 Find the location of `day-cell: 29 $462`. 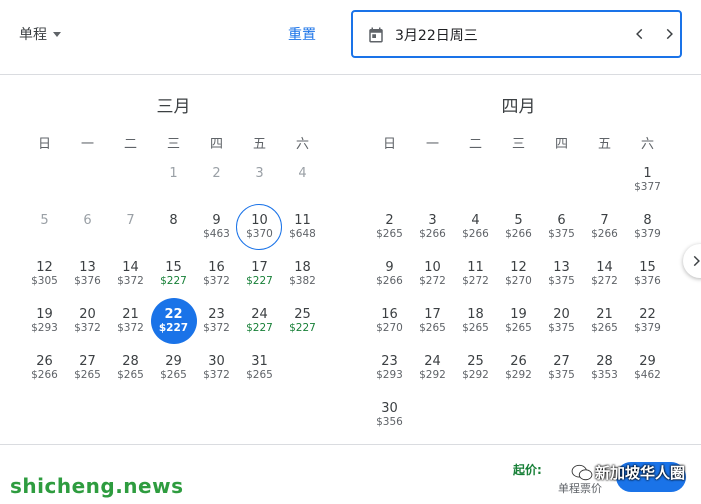

day-cell: 29 $462 is located at coordinates (647, 368).